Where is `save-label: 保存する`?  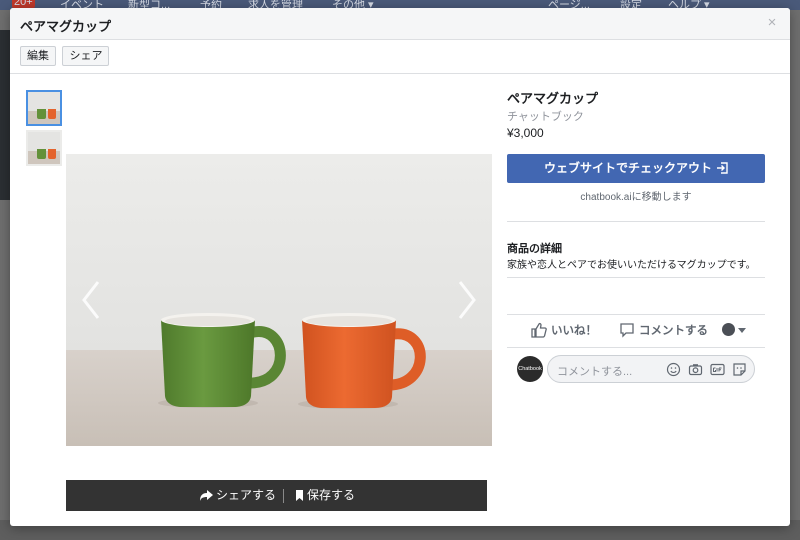 save-label: 保存する is located at coordinates (331, 495).